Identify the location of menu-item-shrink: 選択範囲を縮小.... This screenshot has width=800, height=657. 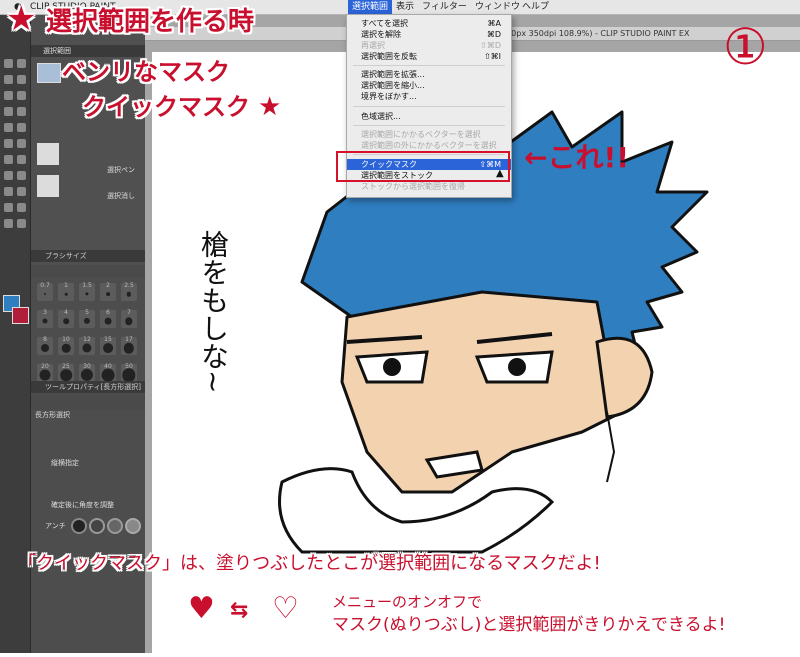
(429, 85).